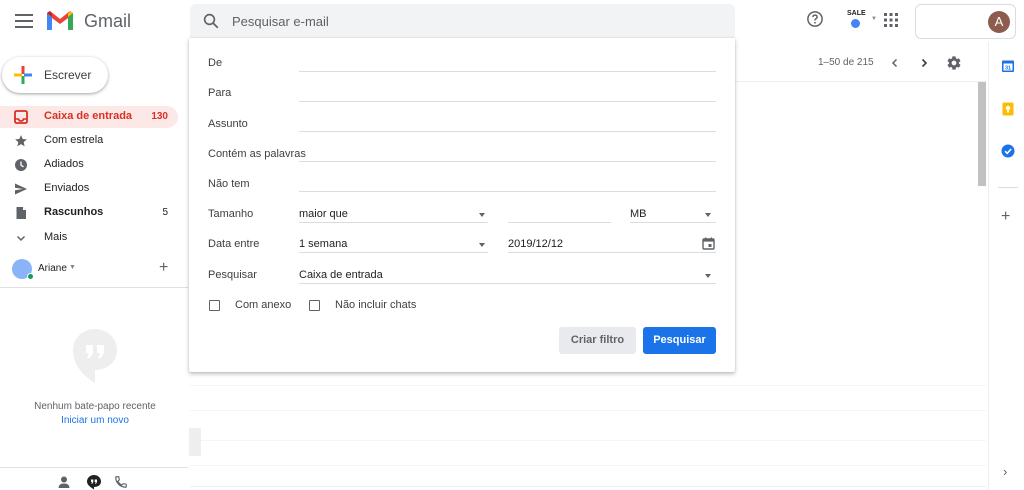 Image resolution: width=1024 pixels, height=490 pixels. What do you see at coordinates (393, 252) in the screenshot?
I see `date-within-underline` at bounding box center [393, 252].